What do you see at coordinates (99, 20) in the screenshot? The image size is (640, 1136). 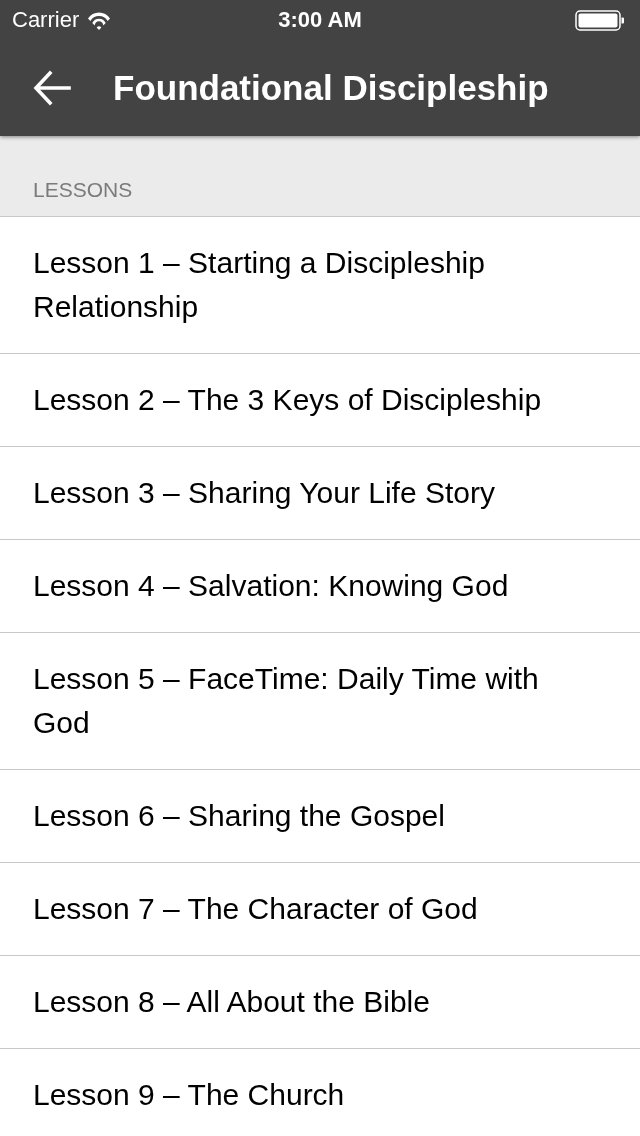 I see `wifi-icon` at bounding box center [99, 20].